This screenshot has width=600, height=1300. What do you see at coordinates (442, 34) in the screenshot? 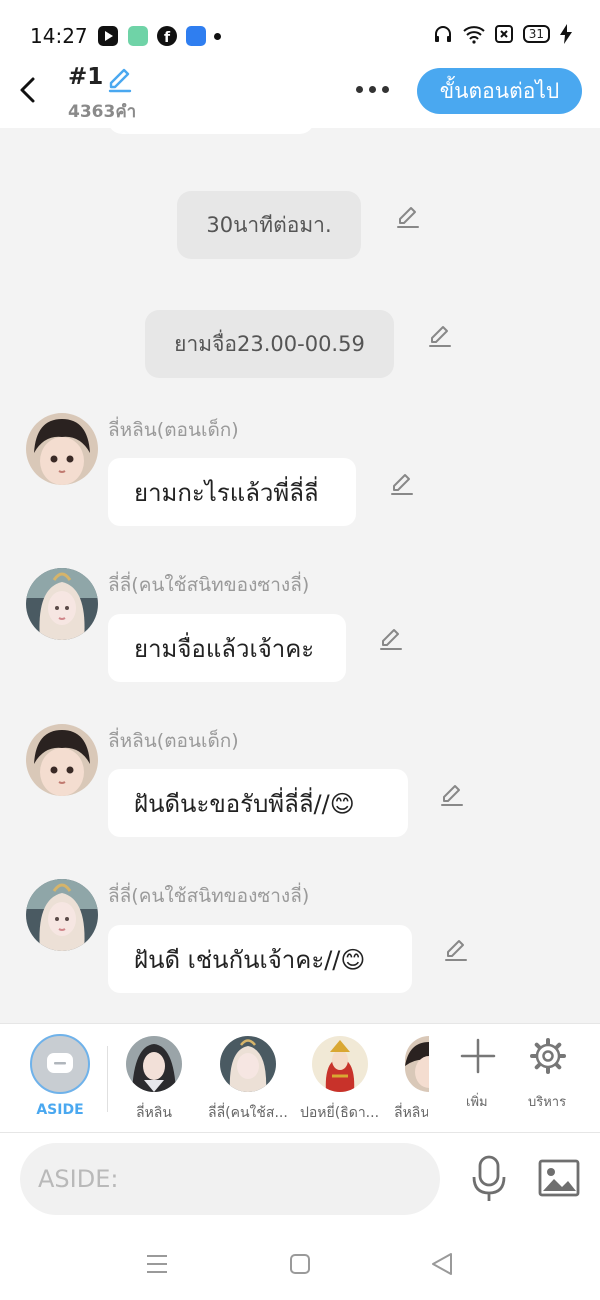
I see `headphones-icon` at bounding box center [442, 34].